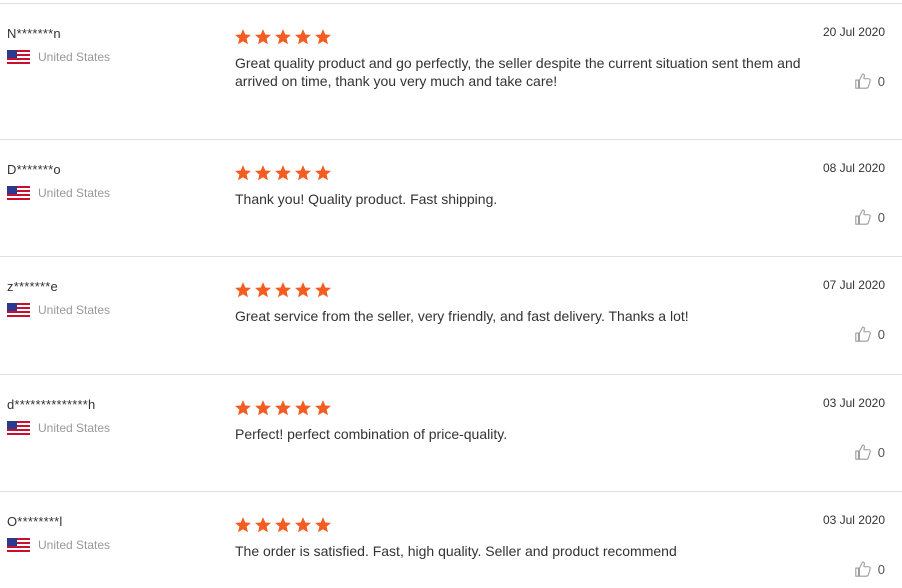  Describe the element at coordinates (32, 286) in the screenshot. I see `reviewer-name: z*******e` at that location.